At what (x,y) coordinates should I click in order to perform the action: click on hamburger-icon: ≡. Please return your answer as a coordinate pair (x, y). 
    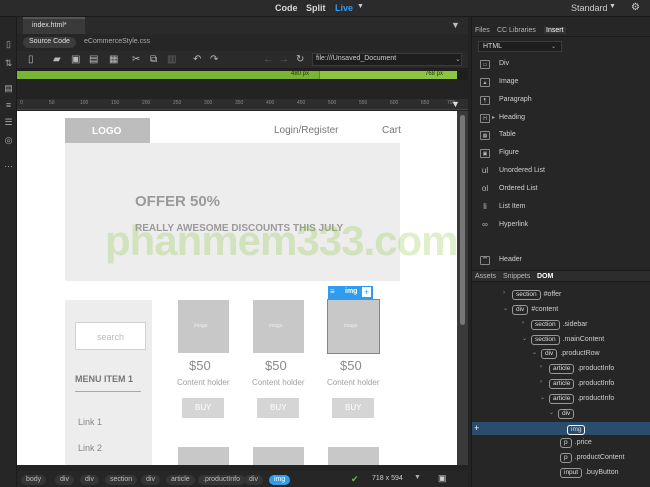
    Looking at the image, I should click on (334, 292).